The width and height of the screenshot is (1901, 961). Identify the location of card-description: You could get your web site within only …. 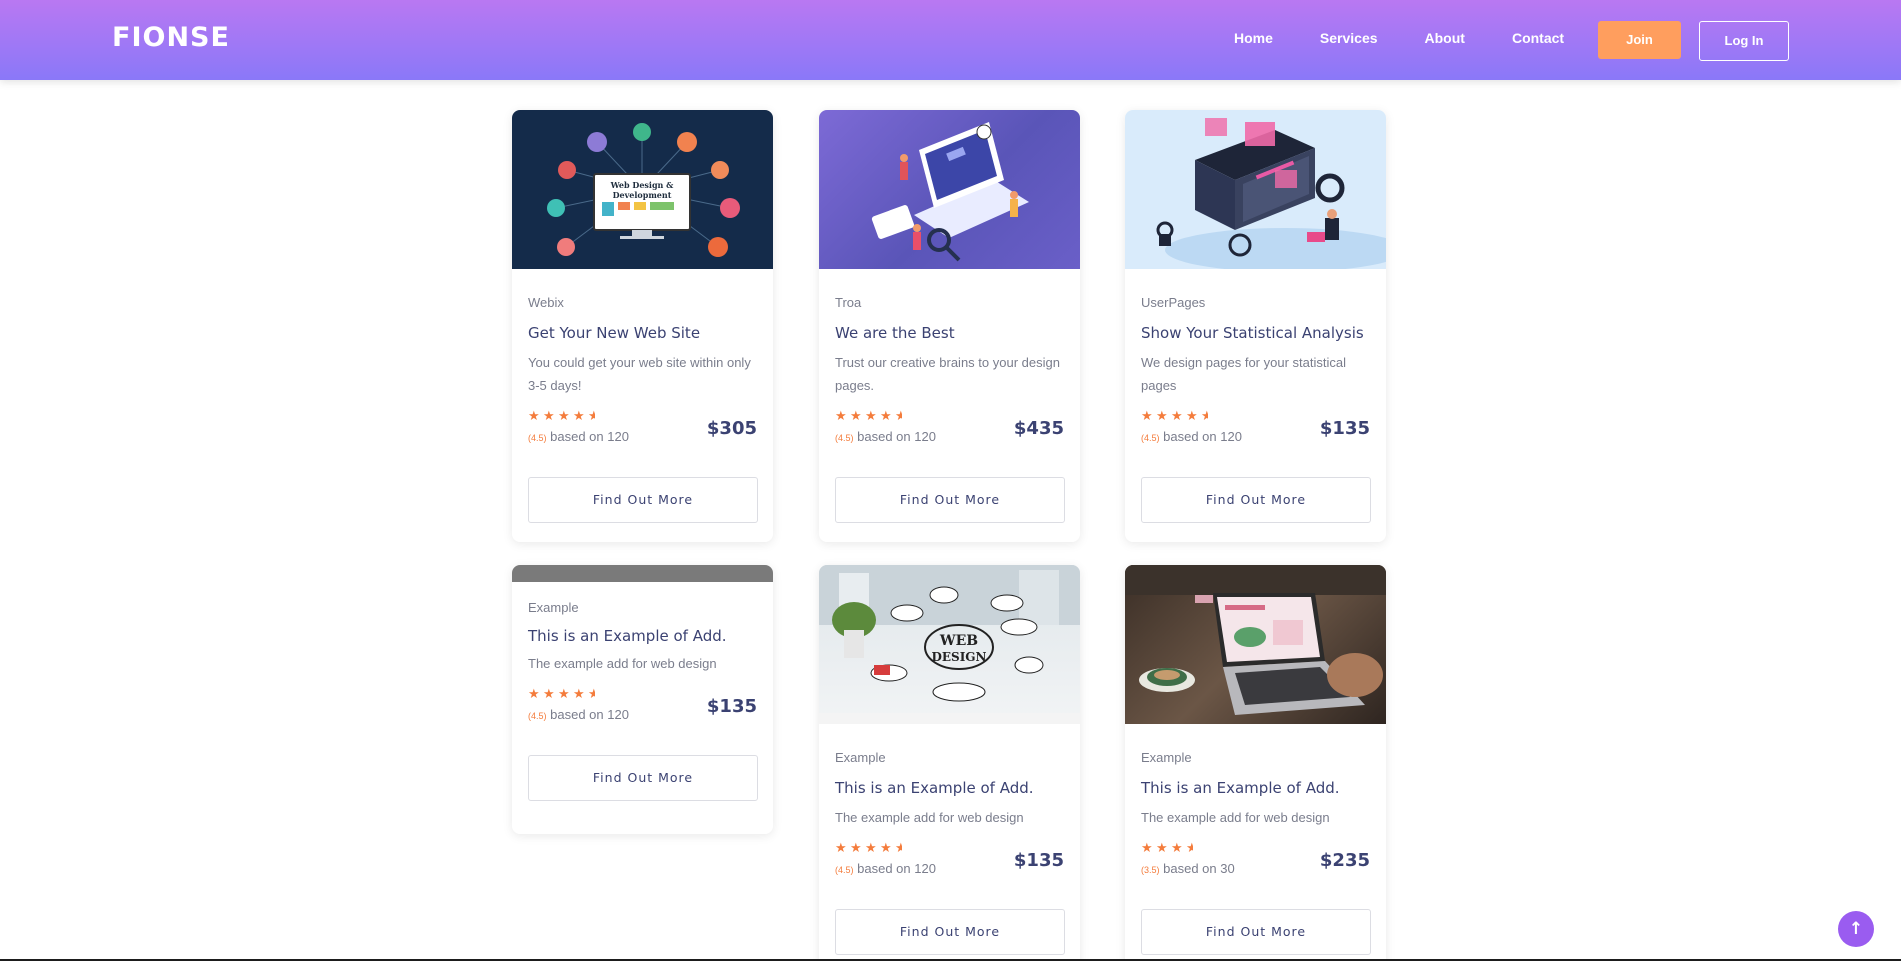
(639, 374).